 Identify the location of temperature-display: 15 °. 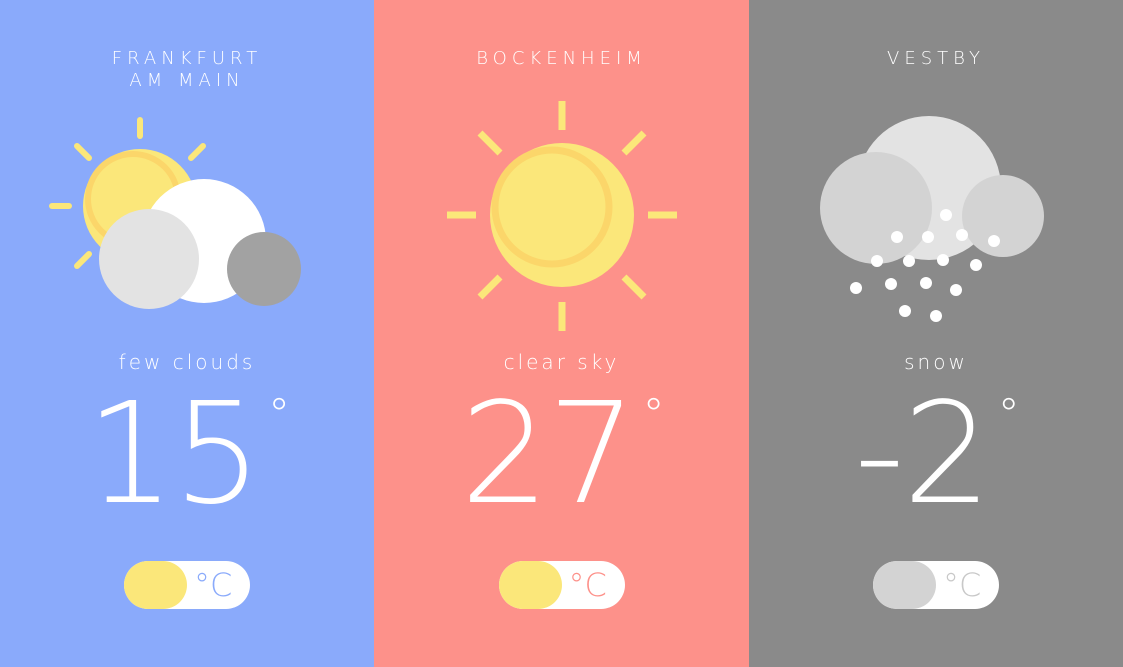
(187, 455).